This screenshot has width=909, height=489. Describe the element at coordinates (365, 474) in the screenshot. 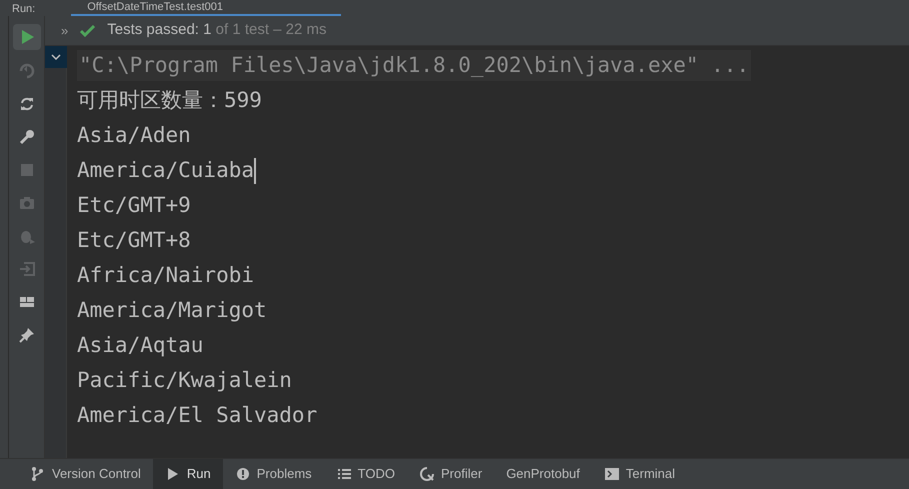

I see `tool-window-tab: TODO` at that location.